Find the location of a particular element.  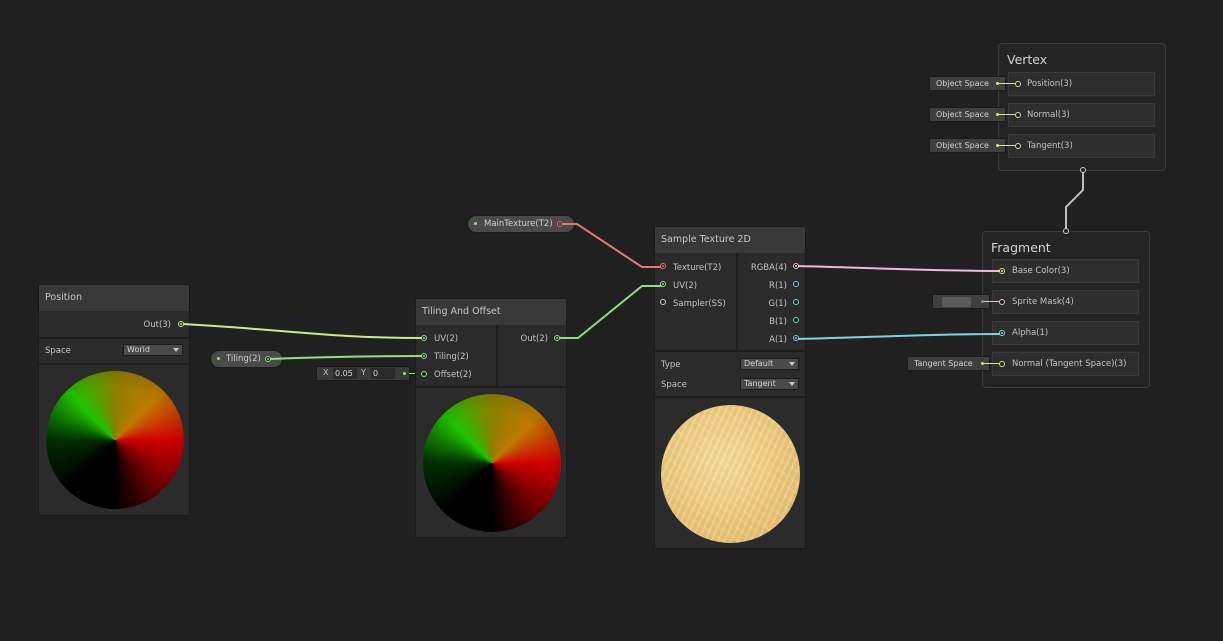

fragment-slot-sprite-mask: Sprite Mask(4) is located at coordinates (1065, 302).